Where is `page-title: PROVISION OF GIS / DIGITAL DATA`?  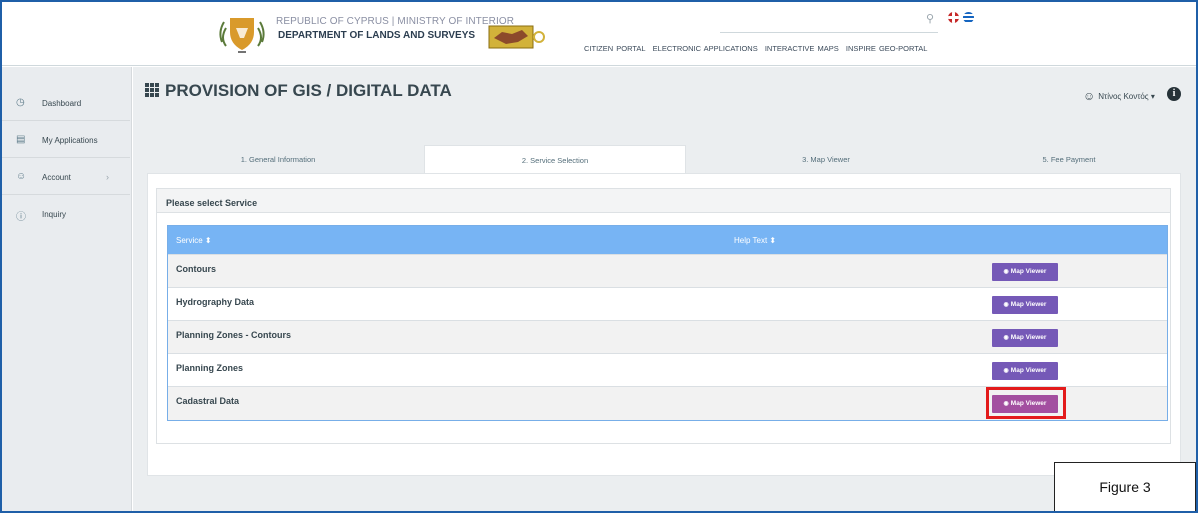 page-title: PROVISION OF GIS / DIGITAL DATA is located at coordinates (298, 91).